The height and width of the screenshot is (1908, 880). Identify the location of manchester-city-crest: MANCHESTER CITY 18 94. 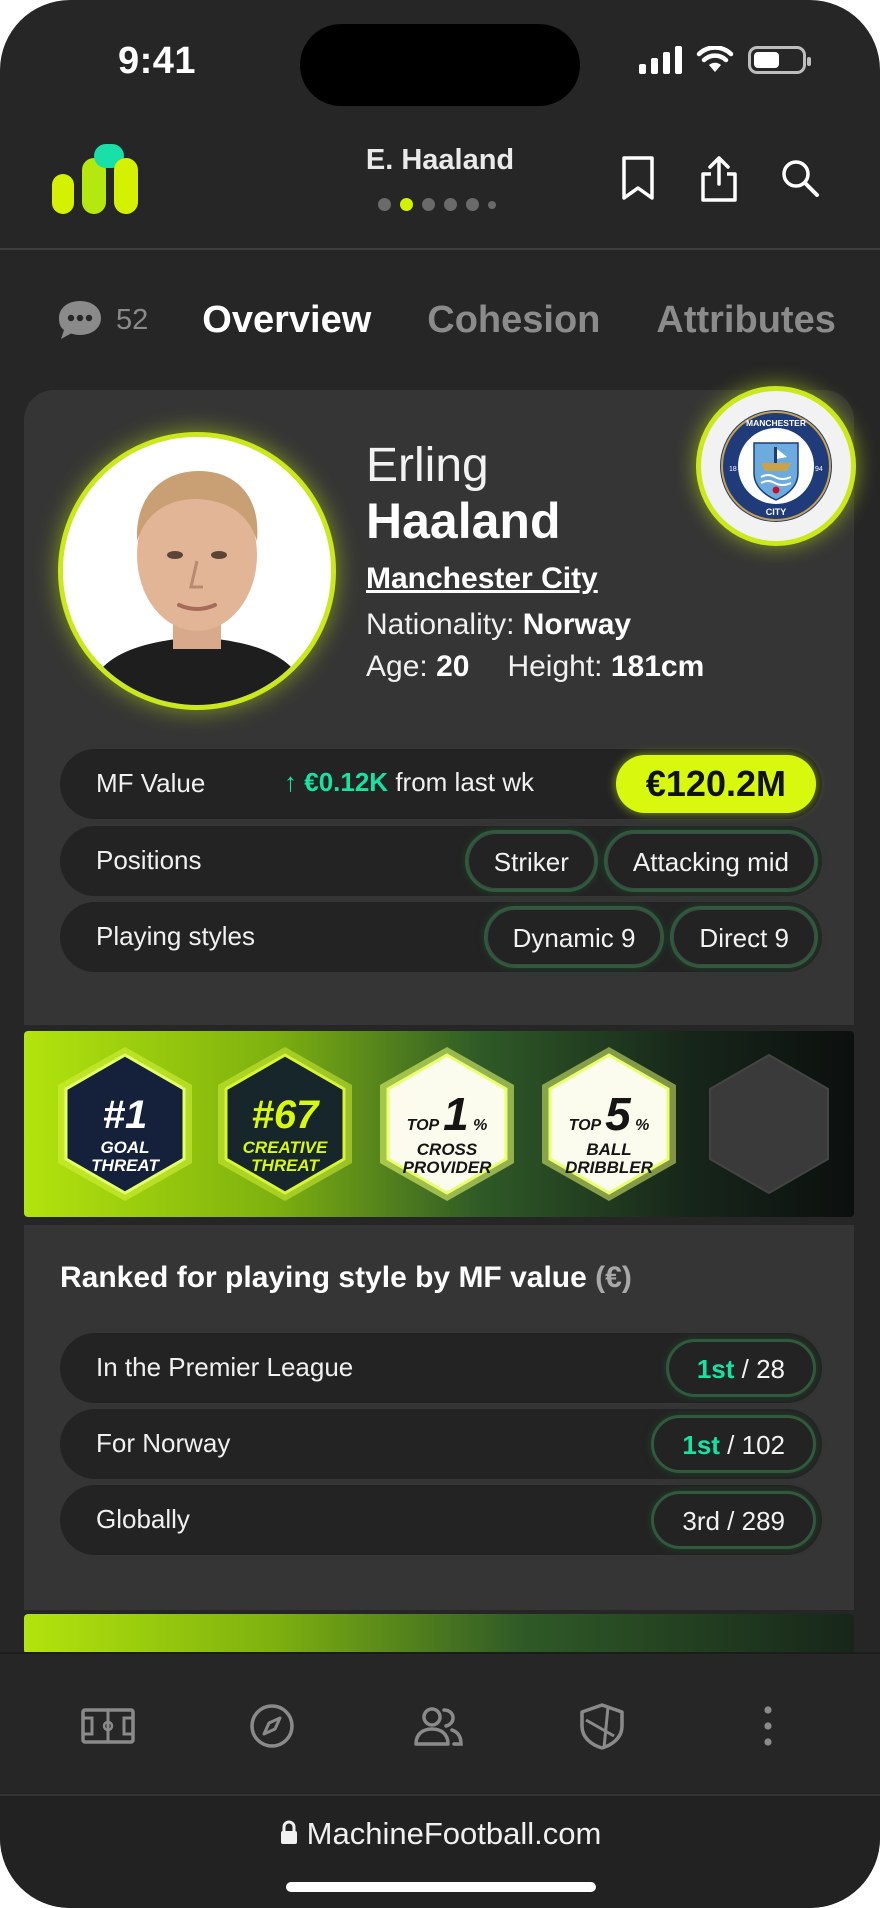
(776, 466).